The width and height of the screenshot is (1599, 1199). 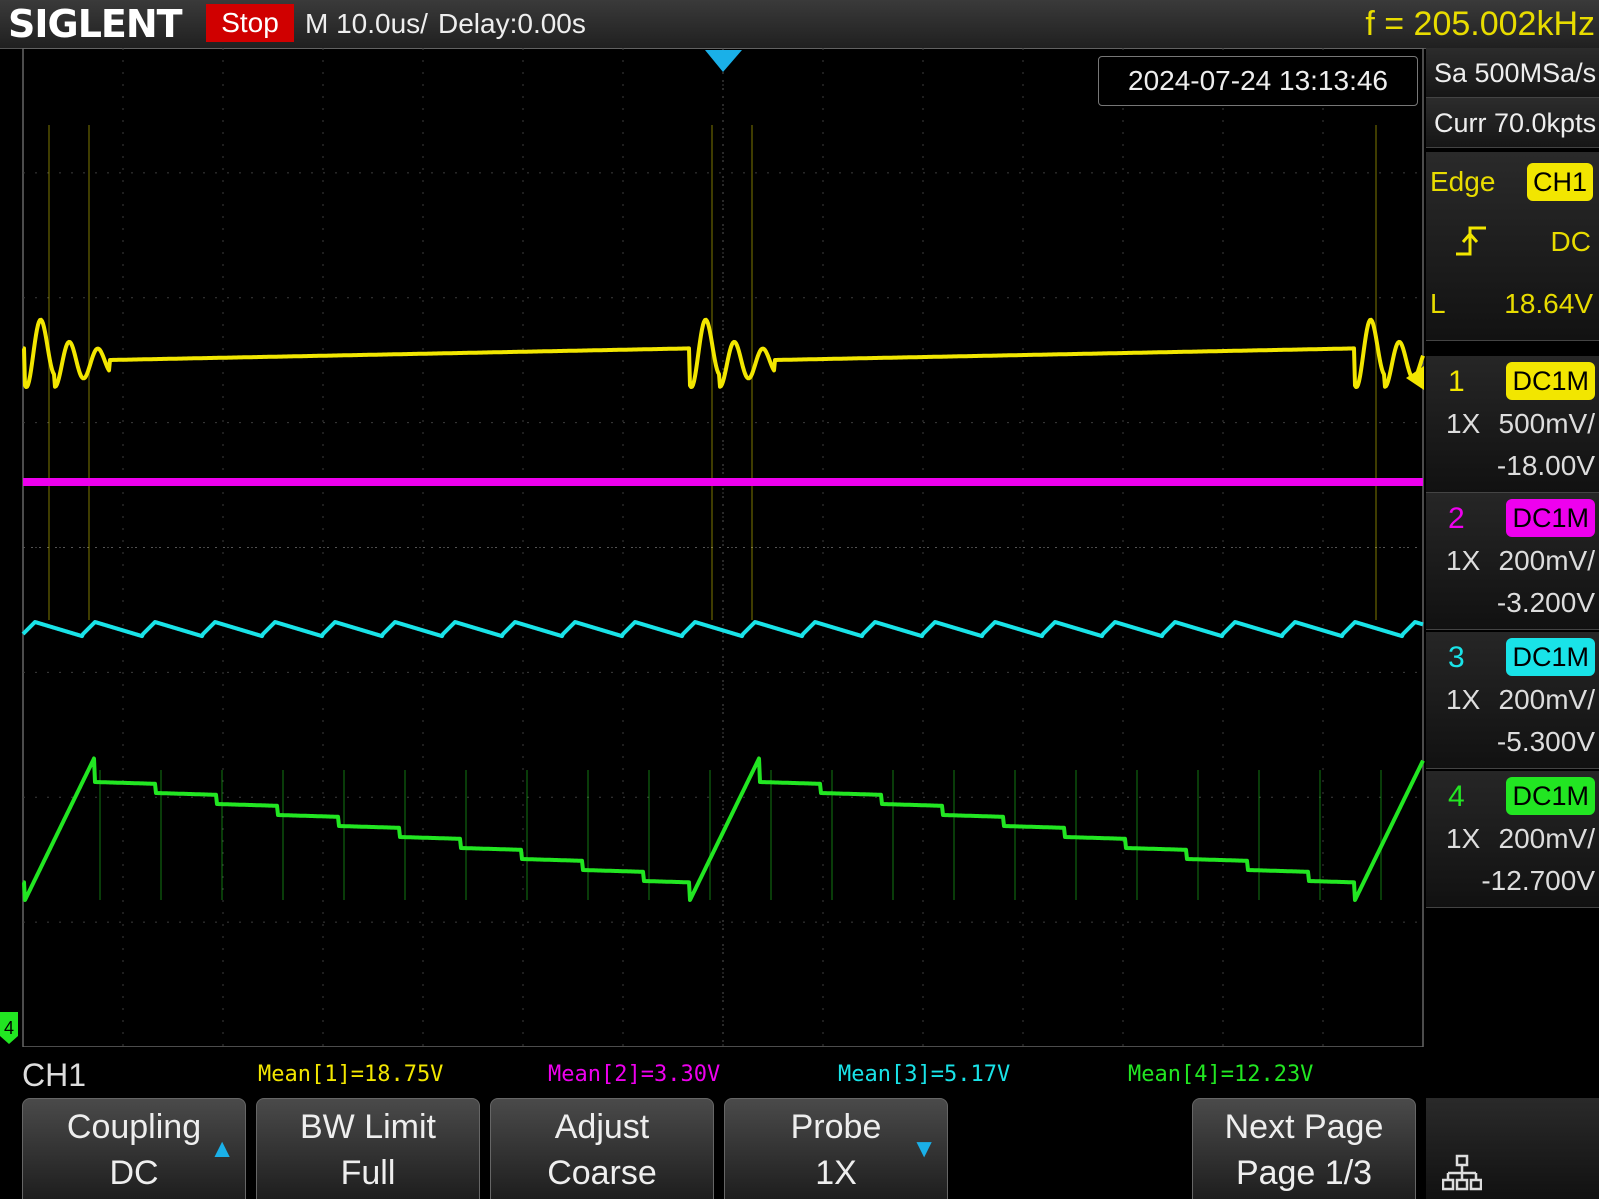 What do you see at coordinates (1304, 1127) in the screenshot?
I see `softkey-title: Next Page` at bounding box center [1304, 1127].